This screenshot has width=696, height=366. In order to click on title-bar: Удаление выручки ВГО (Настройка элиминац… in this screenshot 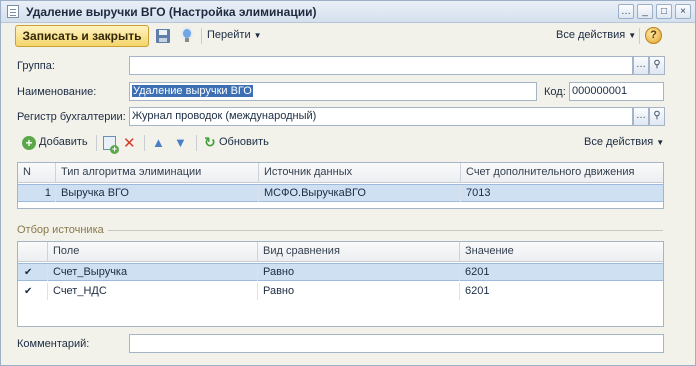, I will do `click(348, 12)`.